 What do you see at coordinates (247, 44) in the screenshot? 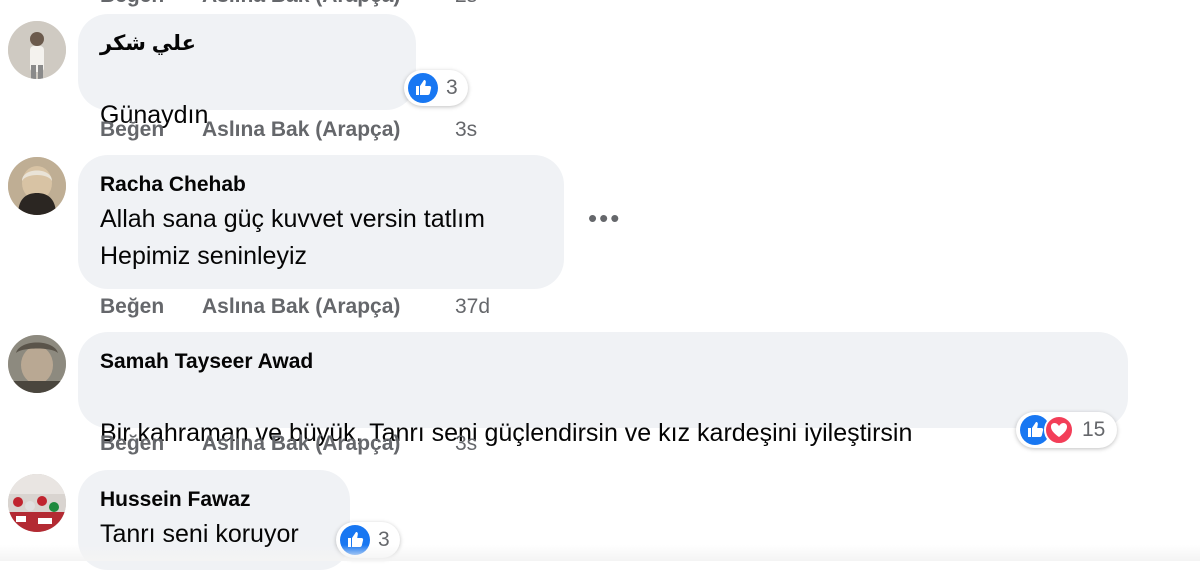
I see `comment-author: علي شكر` at bounding box center [247, 44].